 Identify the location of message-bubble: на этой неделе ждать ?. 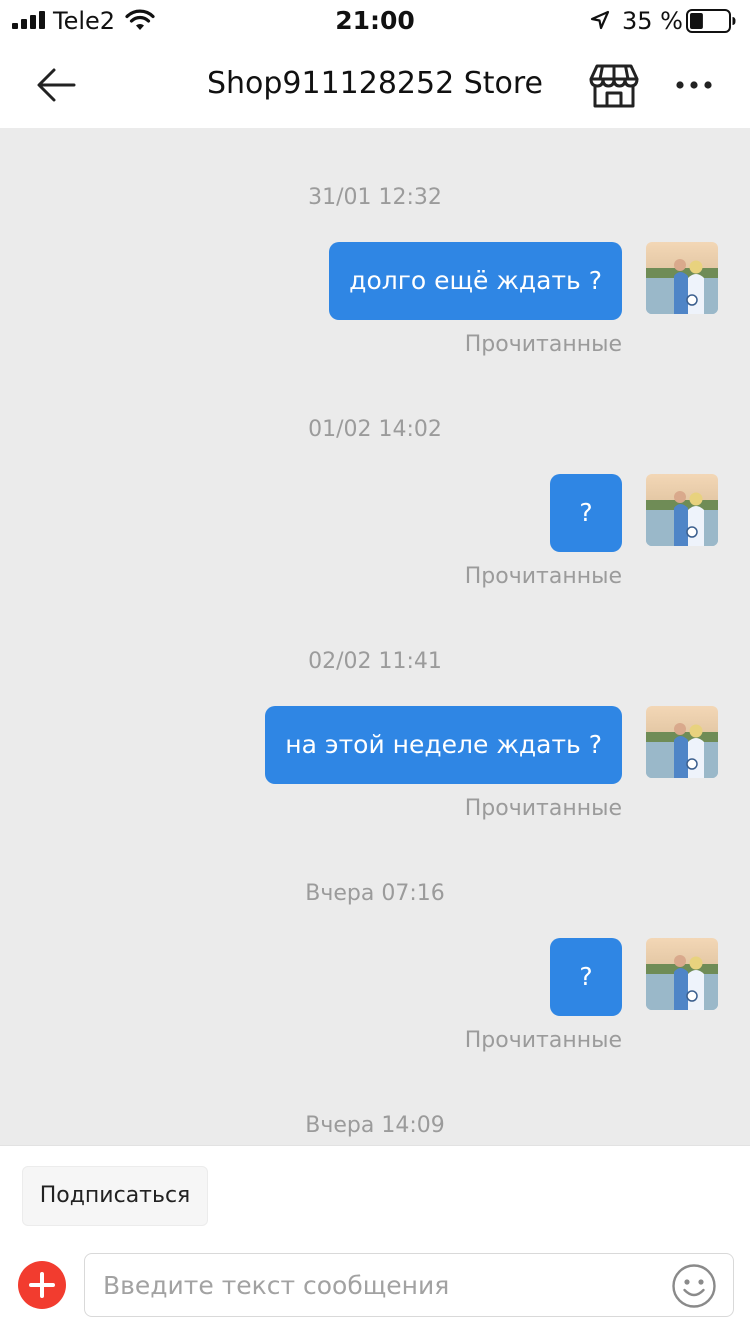
(443, 745).